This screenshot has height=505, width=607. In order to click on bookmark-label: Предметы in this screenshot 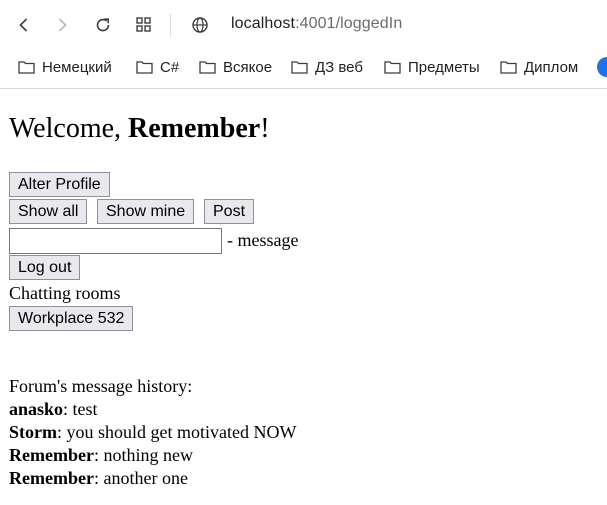, I will do `click(444, 67)`.